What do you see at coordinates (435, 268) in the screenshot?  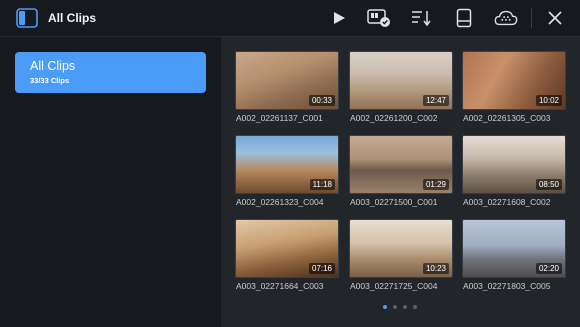 I see `clip-duration: 10:23` at bounding box center [435, 268].